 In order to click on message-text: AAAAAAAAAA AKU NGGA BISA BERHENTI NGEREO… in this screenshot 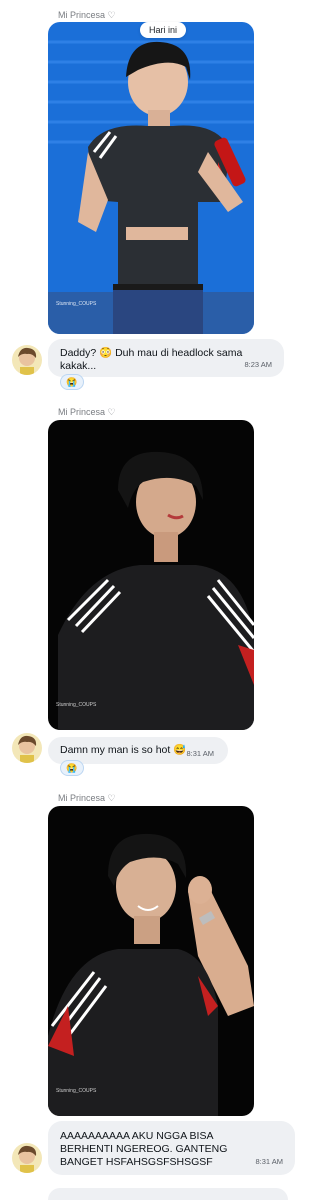, I will do `click(144, 1149)`.